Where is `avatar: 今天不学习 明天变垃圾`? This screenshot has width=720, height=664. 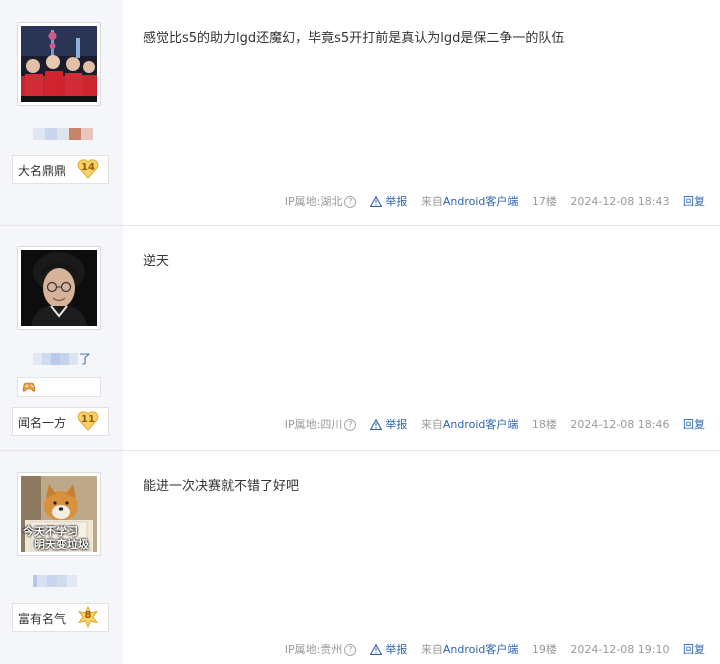
avatar: 今天不学习 明天变垃圾 is located at coordinates (59, 514).